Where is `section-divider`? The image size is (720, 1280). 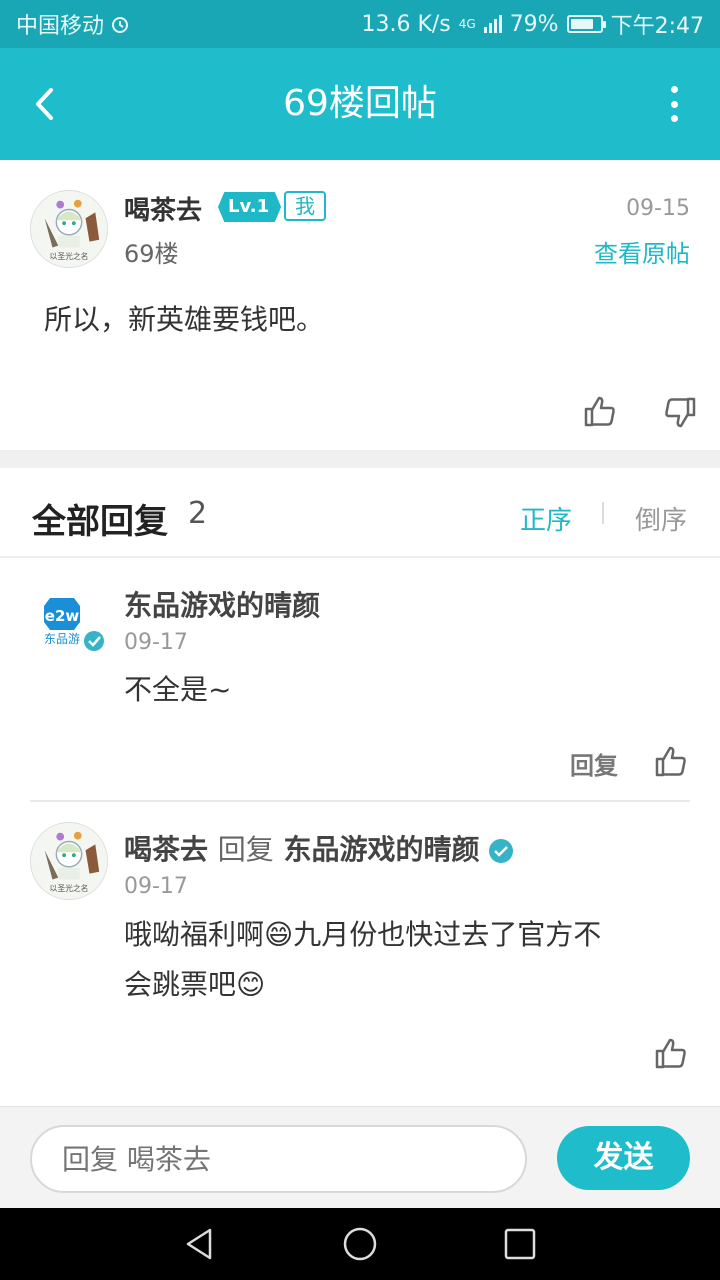 section-divider is located at coordinates (360, 459).